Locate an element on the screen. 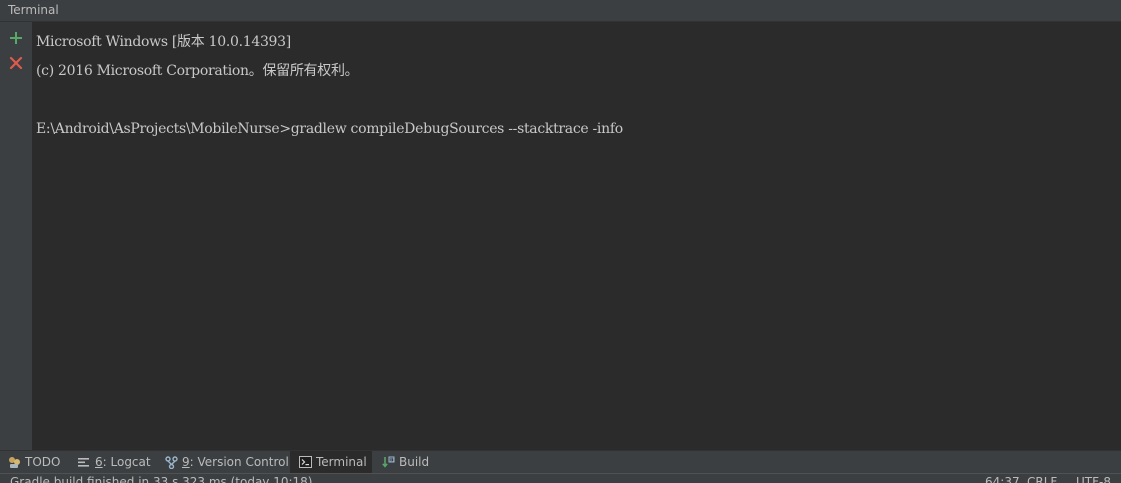 The image size is (1121, 483). branch-icon is located at coordinates (171, 462).